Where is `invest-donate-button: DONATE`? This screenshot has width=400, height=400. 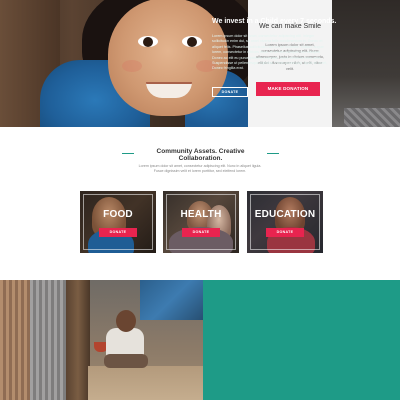
invest-donate-button: DONATE is located at coordinates (230, 92).